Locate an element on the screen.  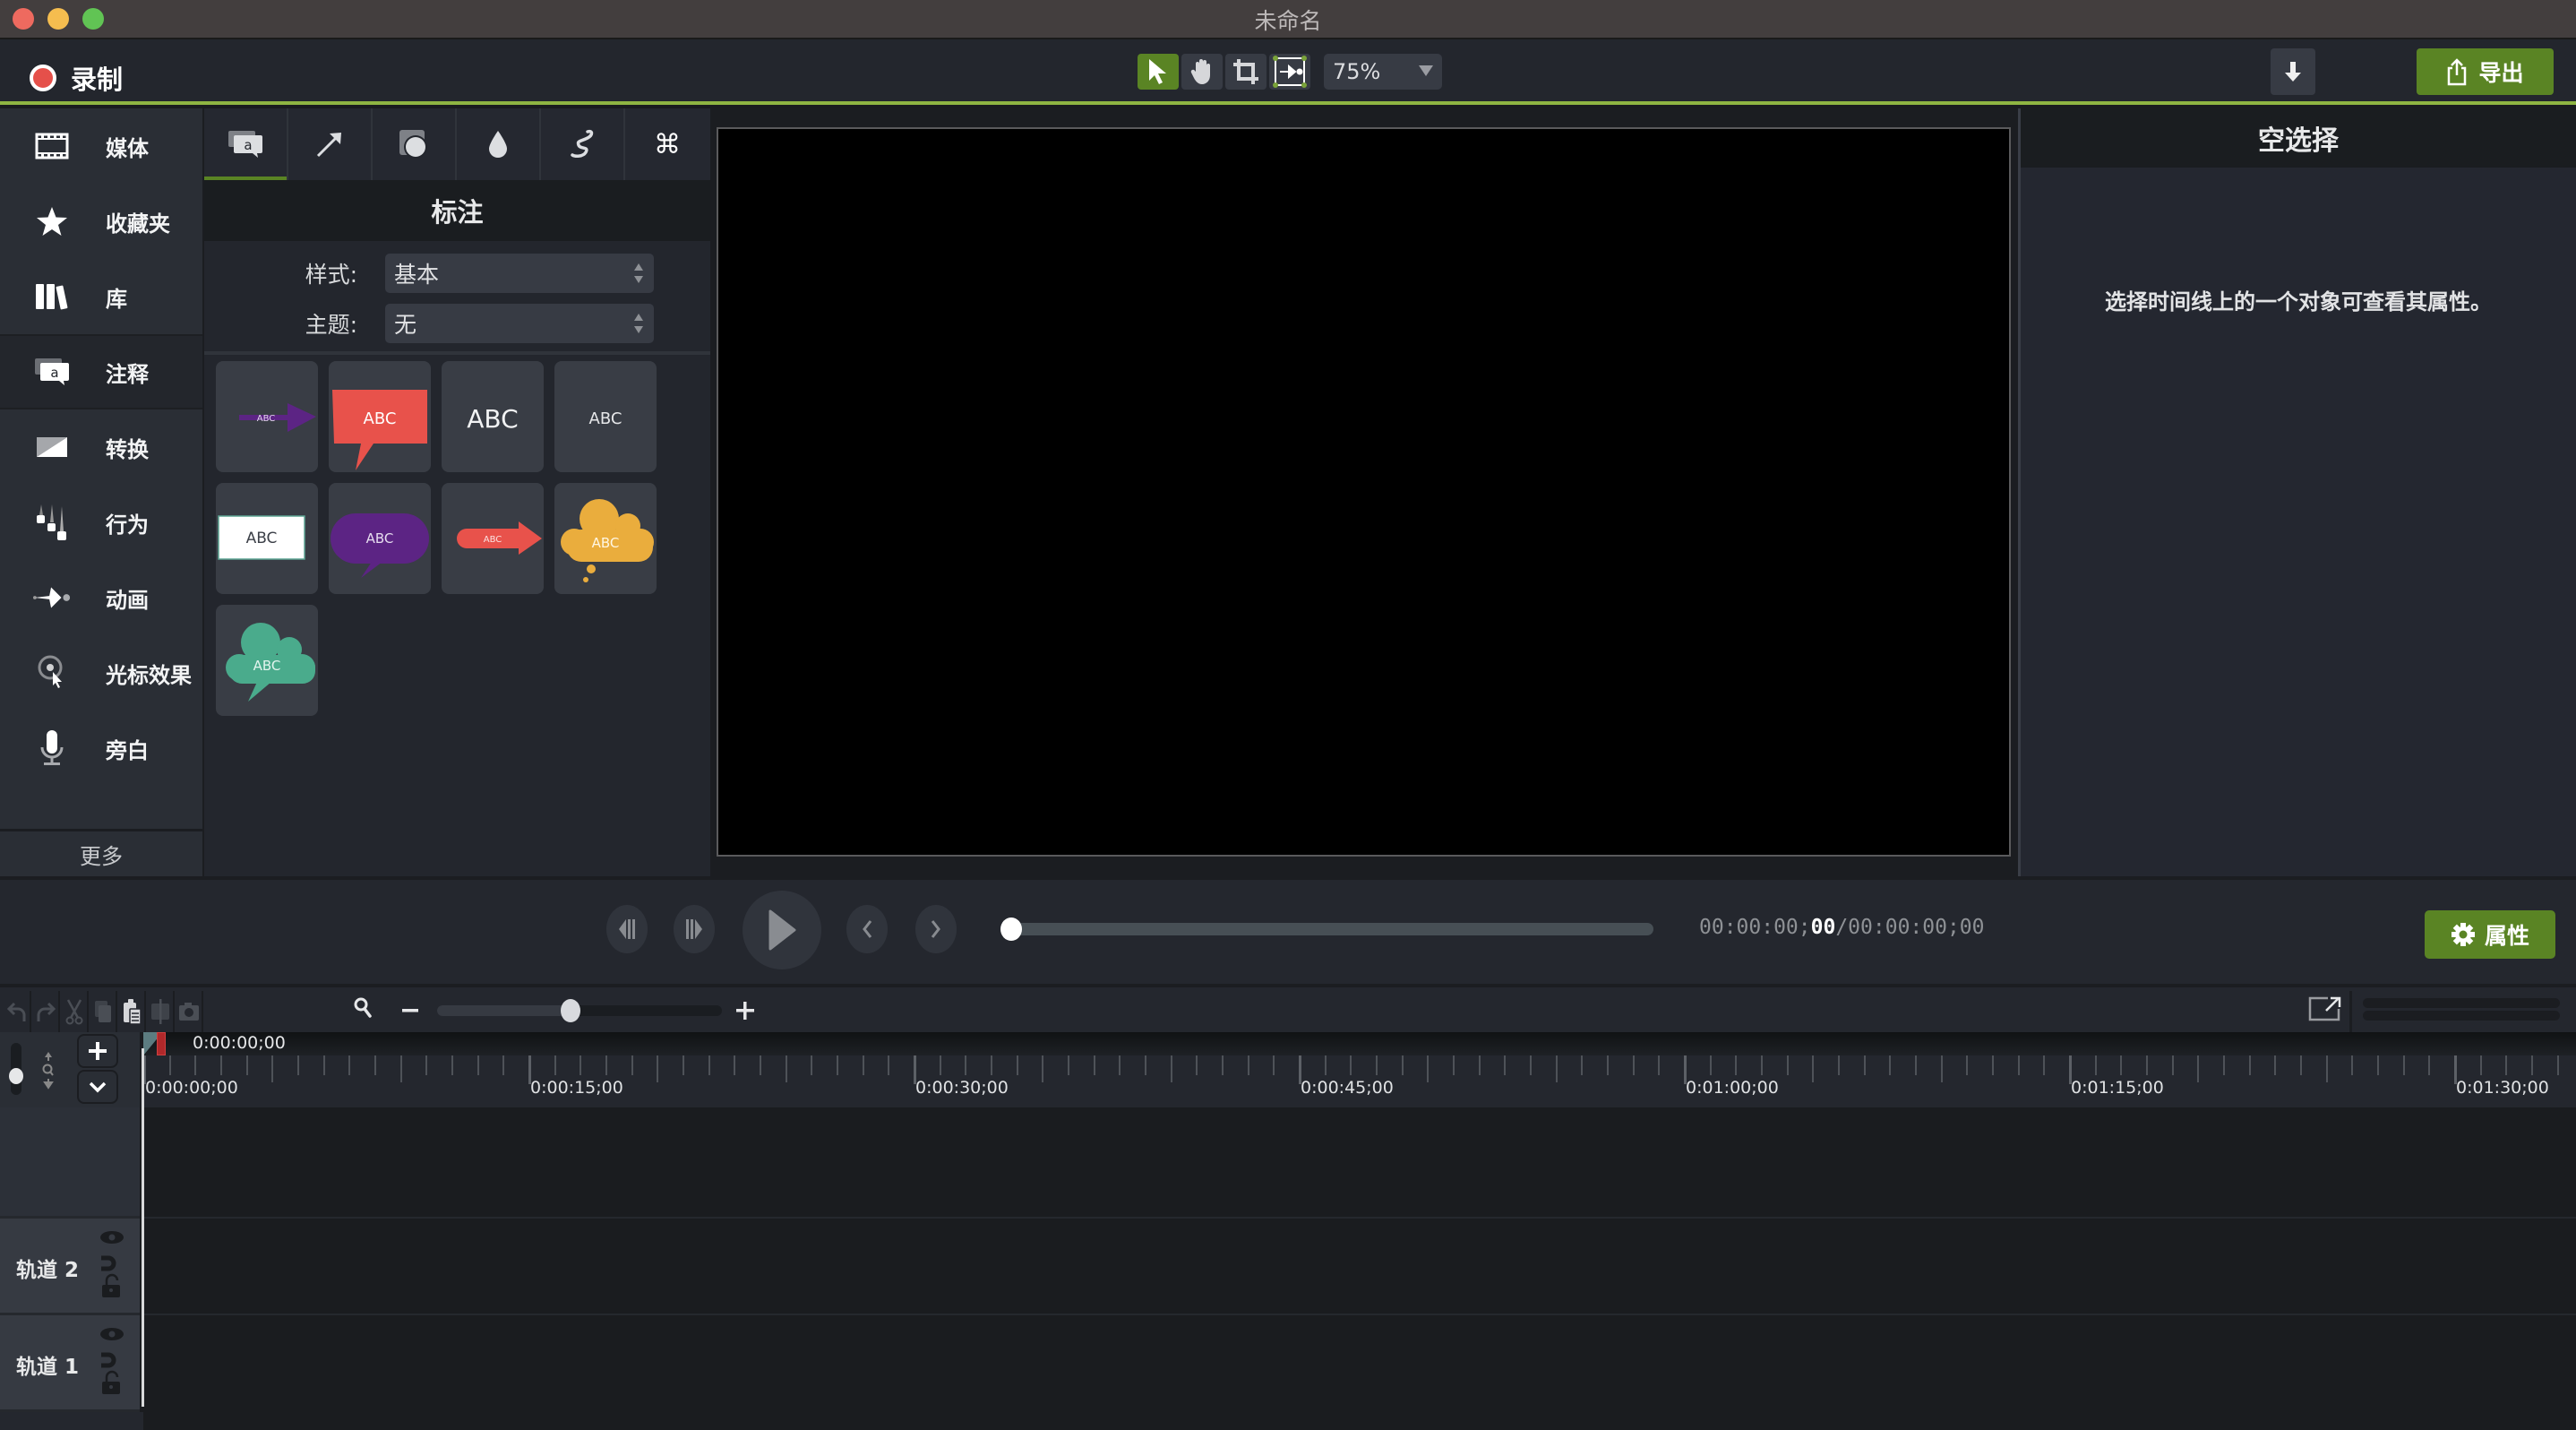
magnet-icon is located at coordinates (108, 1263).